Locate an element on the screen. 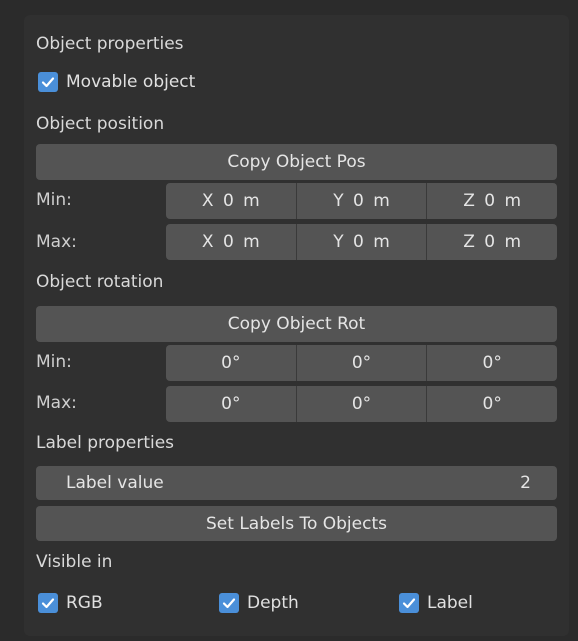 This screenshot has width=578, height=641. rotation-max-fields: 0° 0° 0° is located at coordinates (361, 404).